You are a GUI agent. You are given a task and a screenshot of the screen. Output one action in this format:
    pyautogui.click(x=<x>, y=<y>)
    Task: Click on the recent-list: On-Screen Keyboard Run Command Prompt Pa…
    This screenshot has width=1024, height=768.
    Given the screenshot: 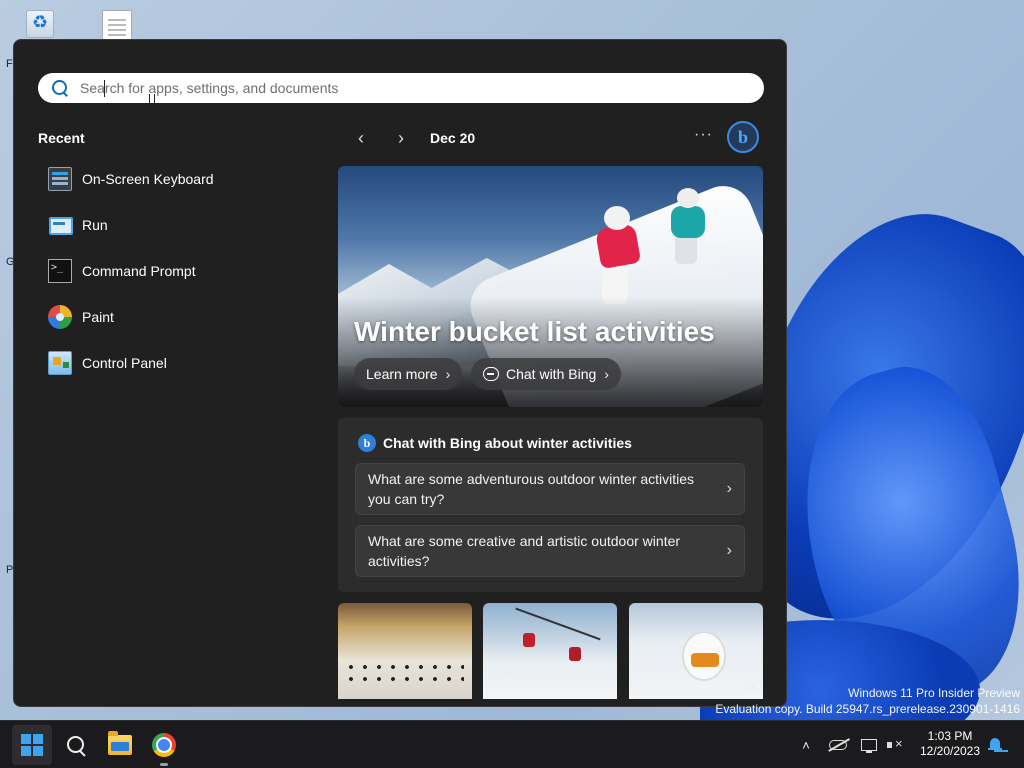 What is the action you would take?
    pyautogui.click(x=178, y=271)
    